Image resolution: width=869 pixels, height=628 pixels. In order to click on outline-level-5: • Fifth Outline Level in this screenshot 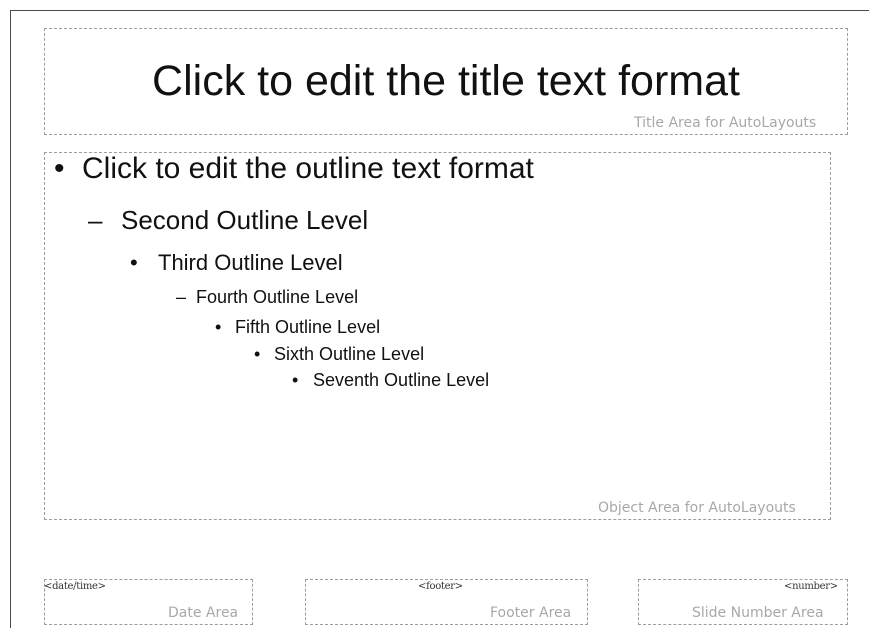, I will do `click(297, 327)`.